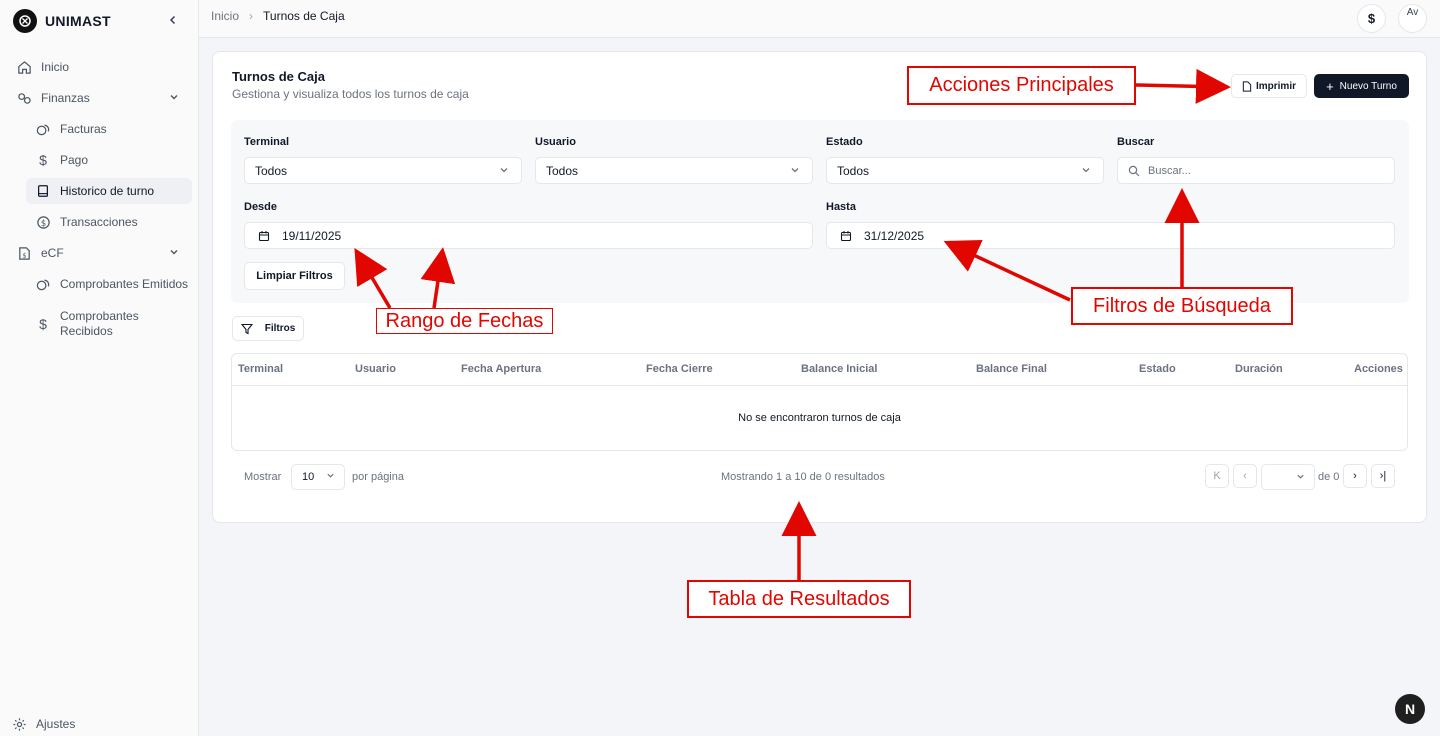 Image resolution: width=1440 pixels, height=736 pixels. I want to click on book-icon, so click(43, 191).